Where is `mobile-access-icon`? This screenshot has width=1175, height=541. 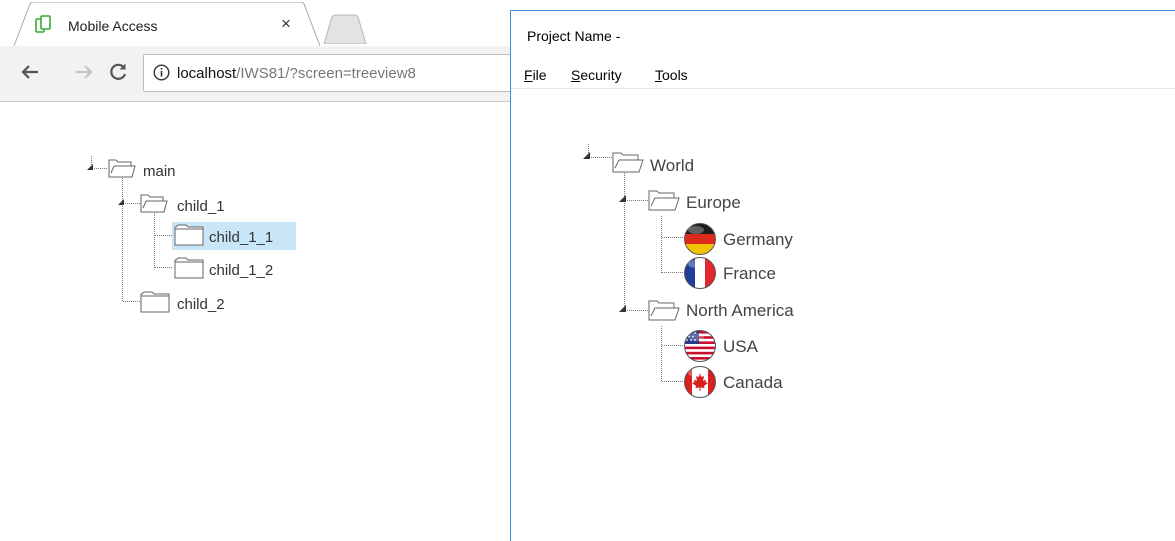 mobile-access-icon is located at coordinates (43, 24).